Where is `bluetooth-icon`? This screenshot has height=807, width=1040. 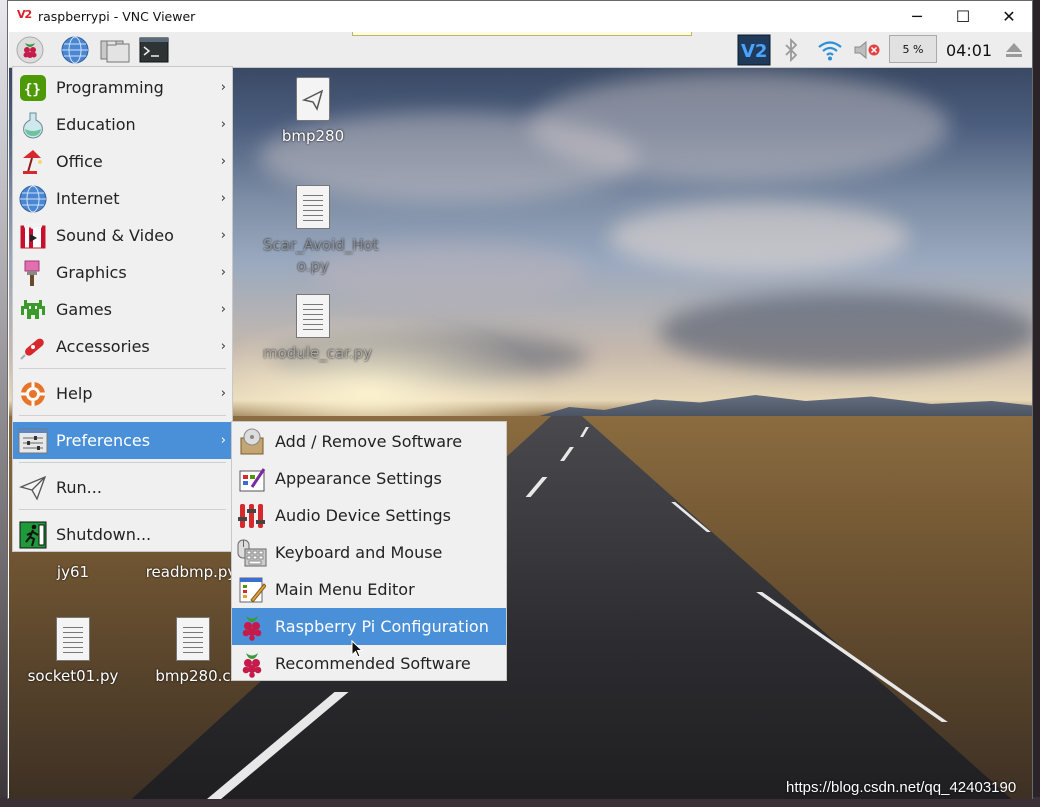 bluetooth-icon is located at coordinates (791, 50).